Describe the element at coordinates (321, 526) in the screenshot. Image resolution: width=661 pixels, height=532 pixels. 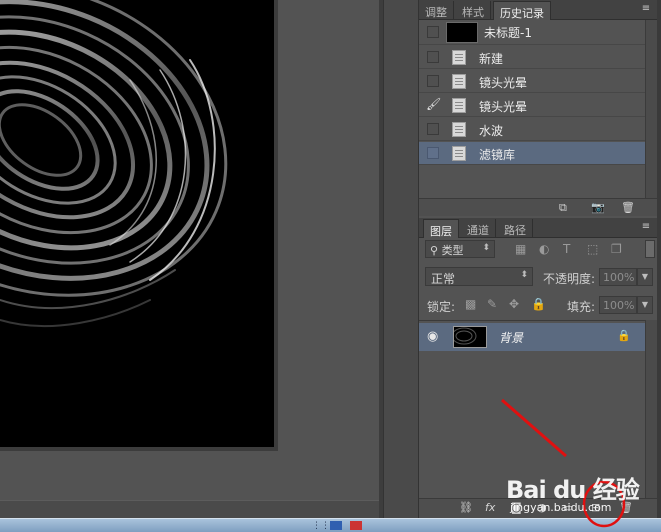
I see `keyboard-icon: ⋮⋮` at that location.